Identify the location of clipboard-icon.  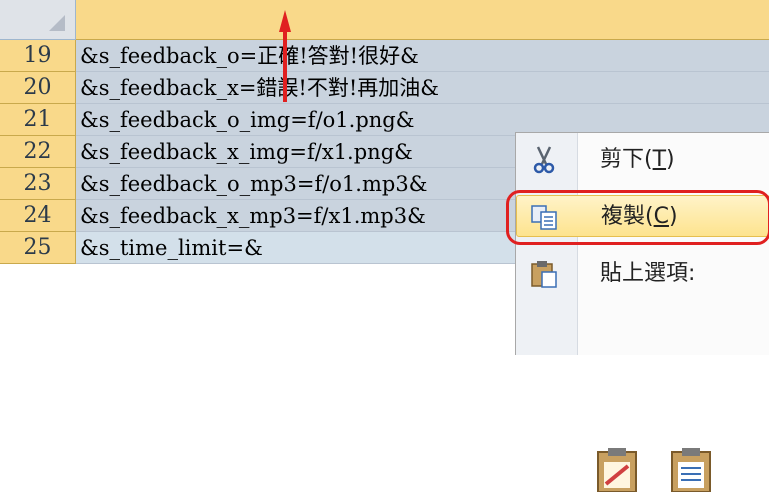
(544, 274).